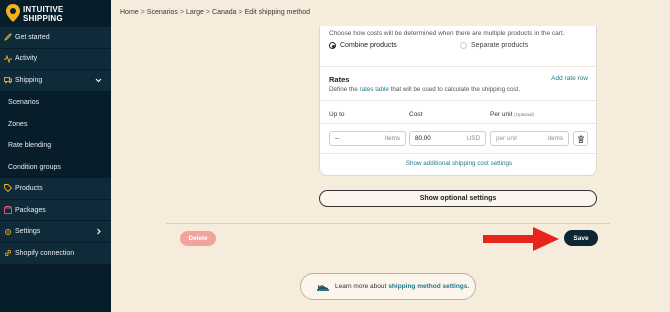  I want to click on sidebar-item-activity: Activity, so click(55, 59).